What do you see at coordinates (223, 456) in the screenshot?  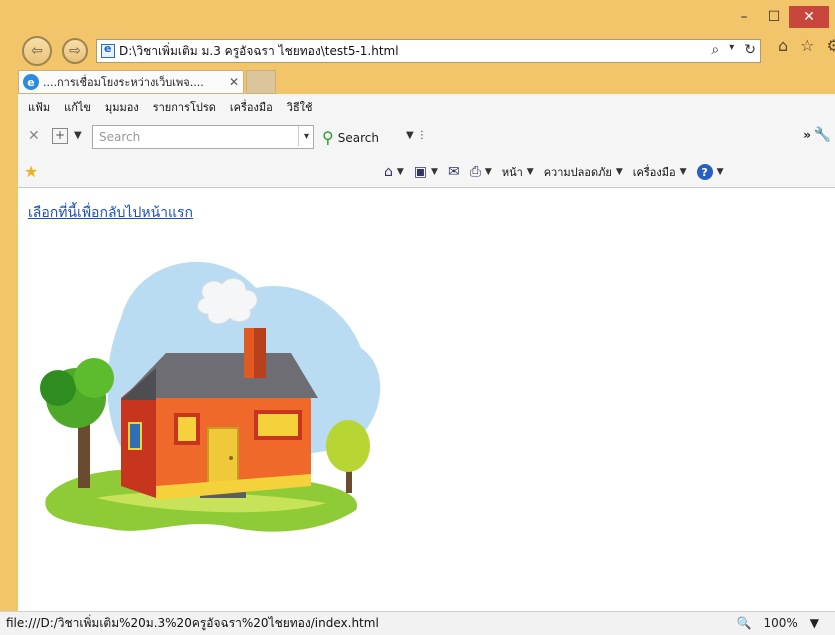 I see `door` at bounding box center [223, 456].